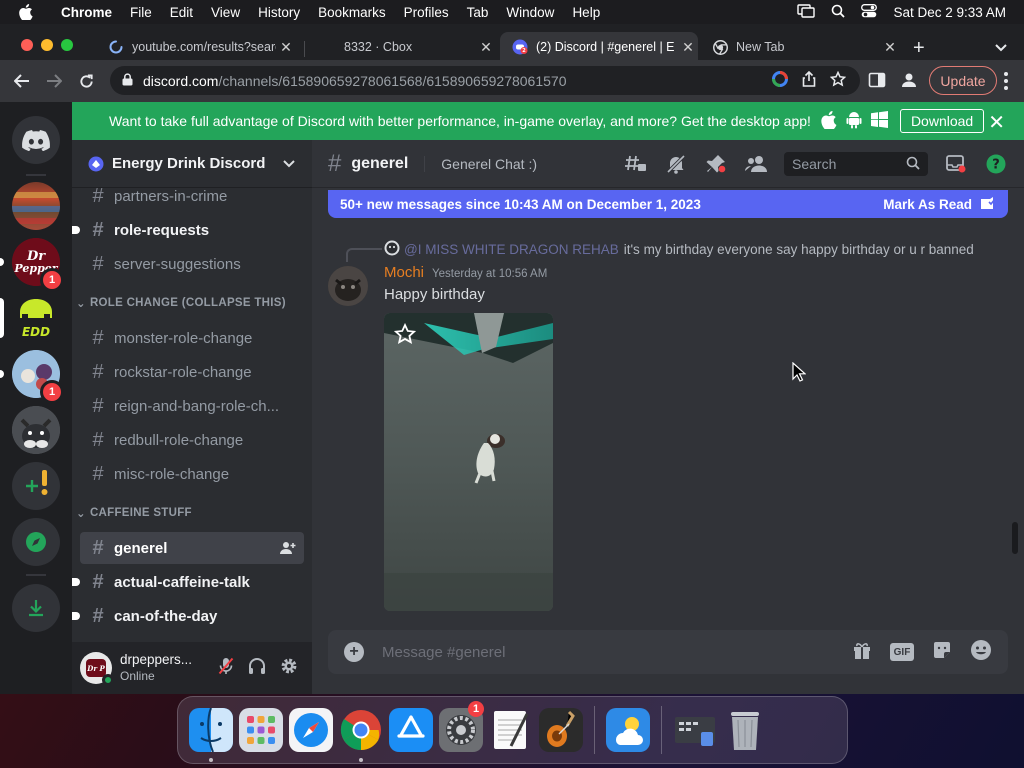 Image resolution: width=1024 pixels, height=768 pixels. I want to click on user-avatar: Dr P, so click(97, 669).